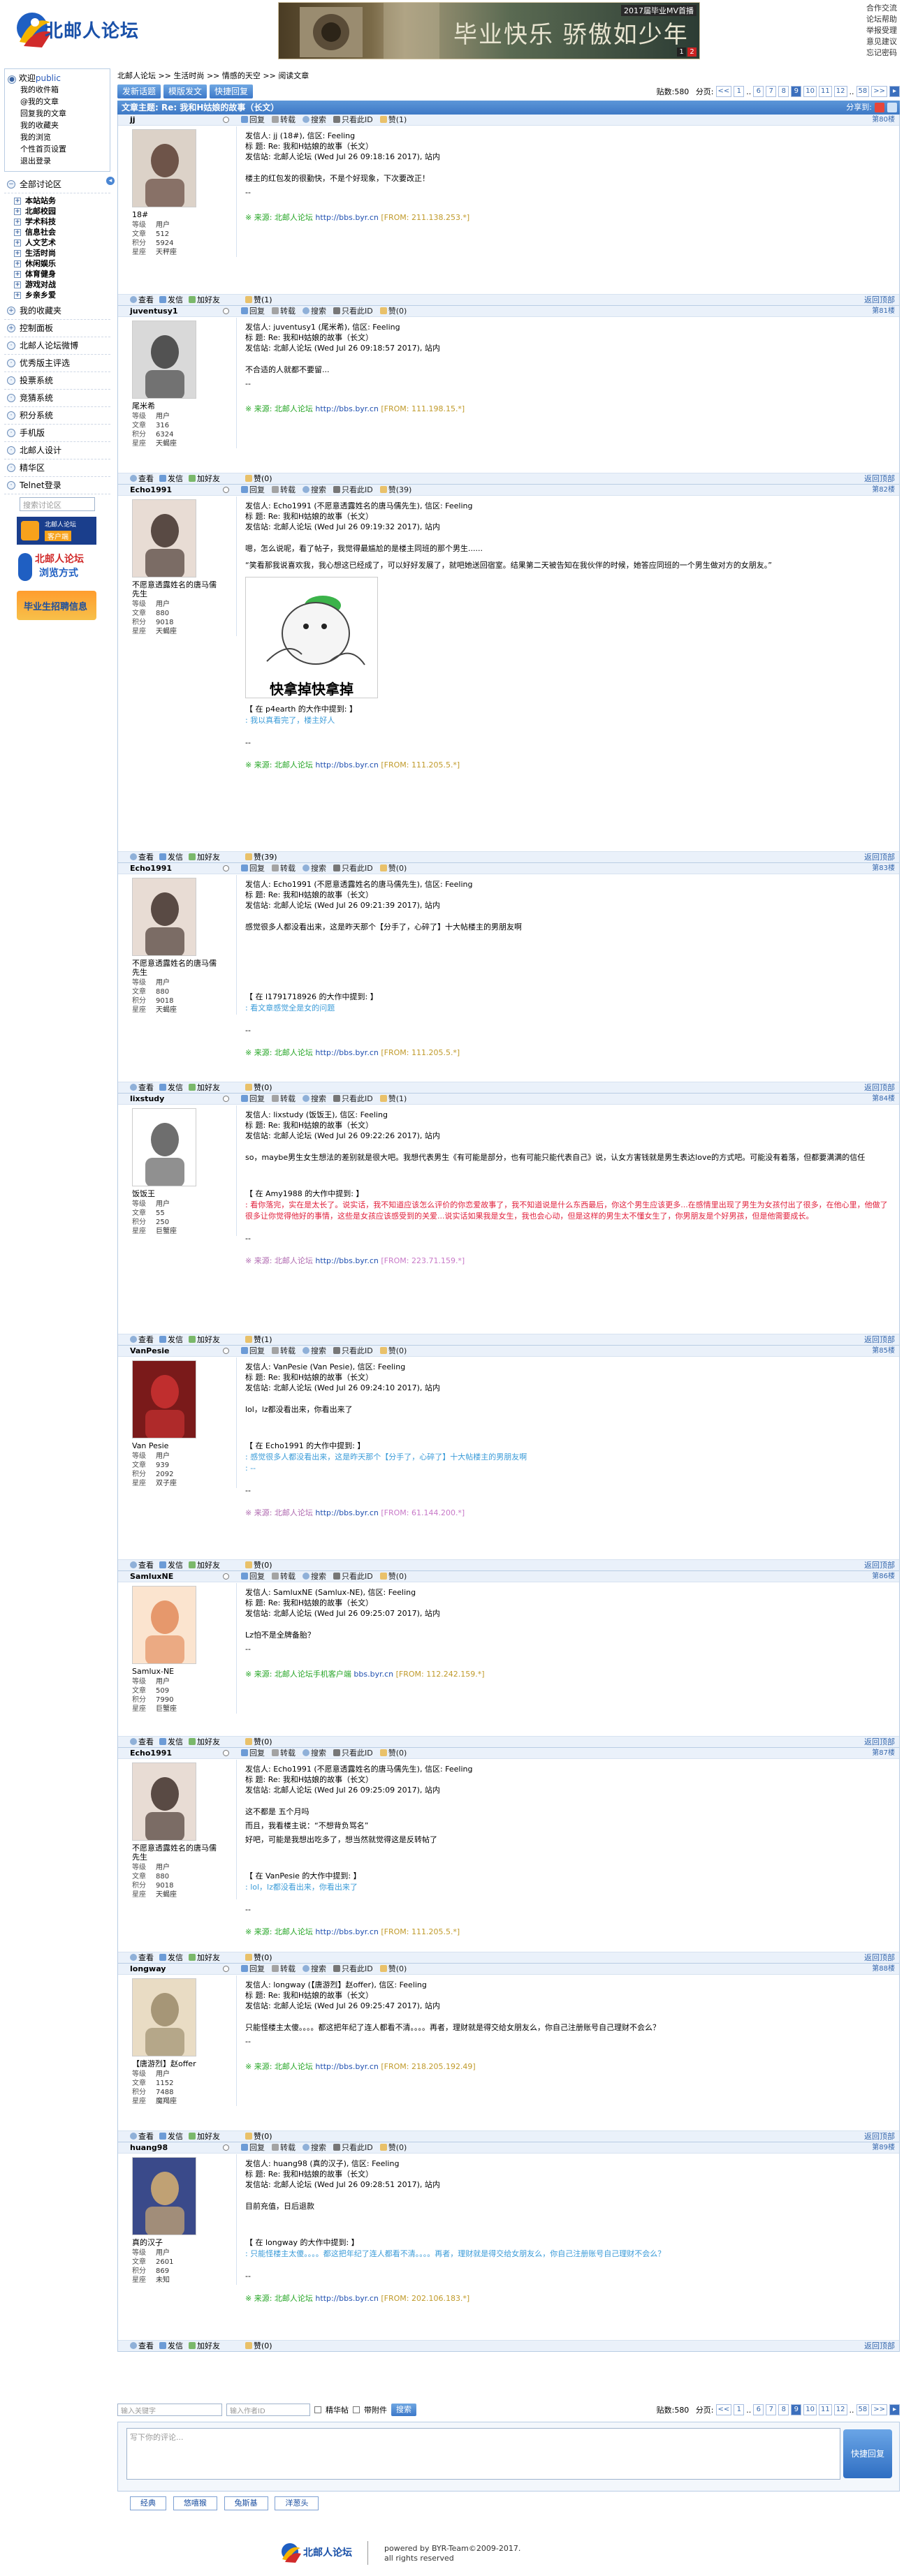 This screenshot has height=2576, width=904. I want to click on top-link-cooperation: 合作交流, so click(884, 8).